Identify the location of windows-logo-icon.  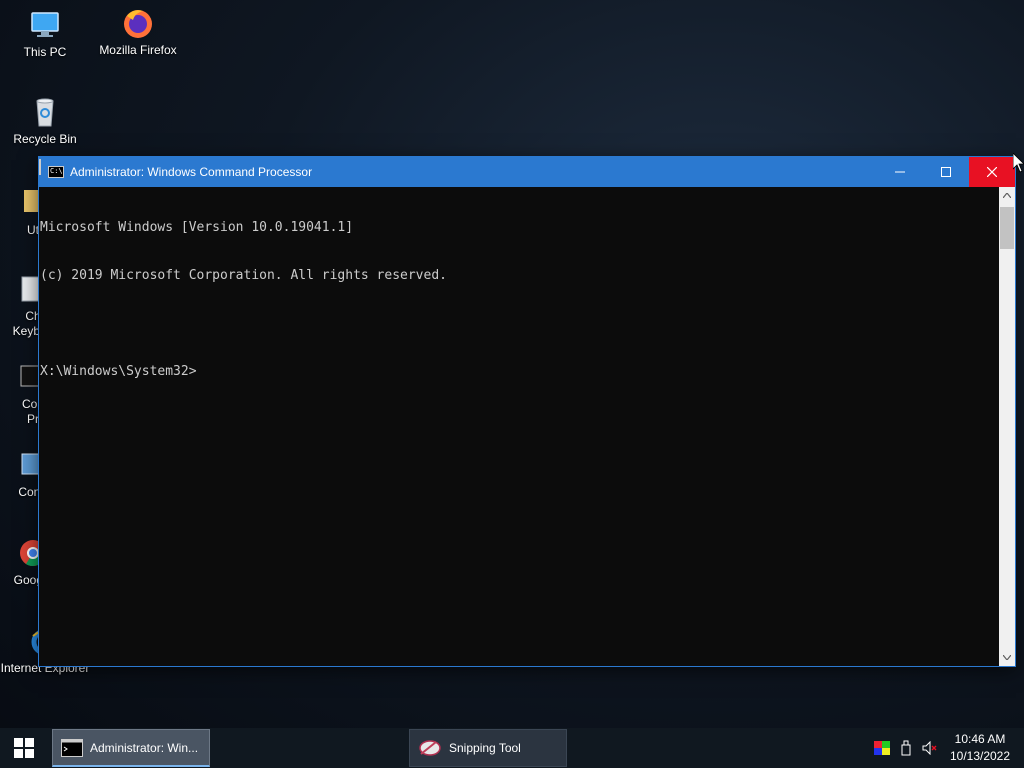
(24, 748).